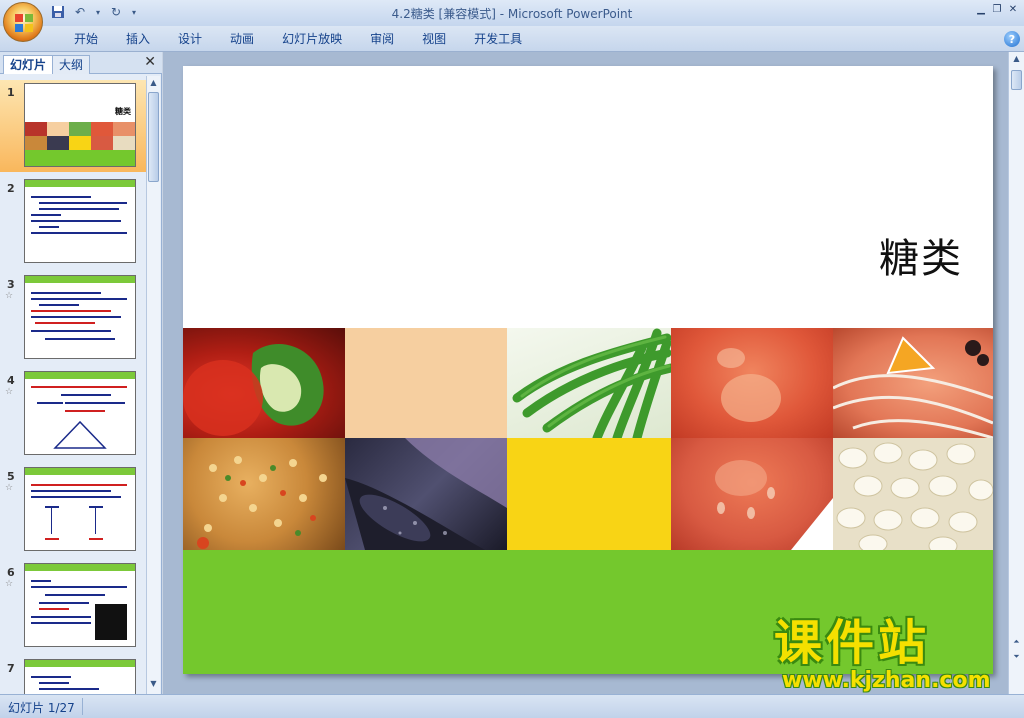 The height and width of the screenshot is (718, 1024). I want to click on slide-thumbnail-row: 3 ☆, so click(73, 318).